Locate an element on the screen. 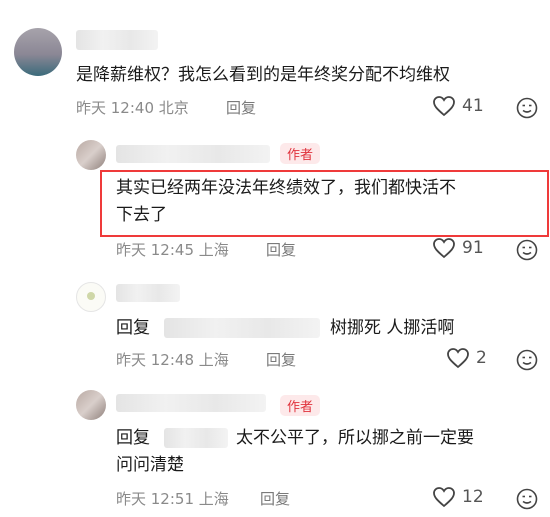 The height and width of the screenshot is (517, 550). like-button: 12 is located at coordinates (458, 497).